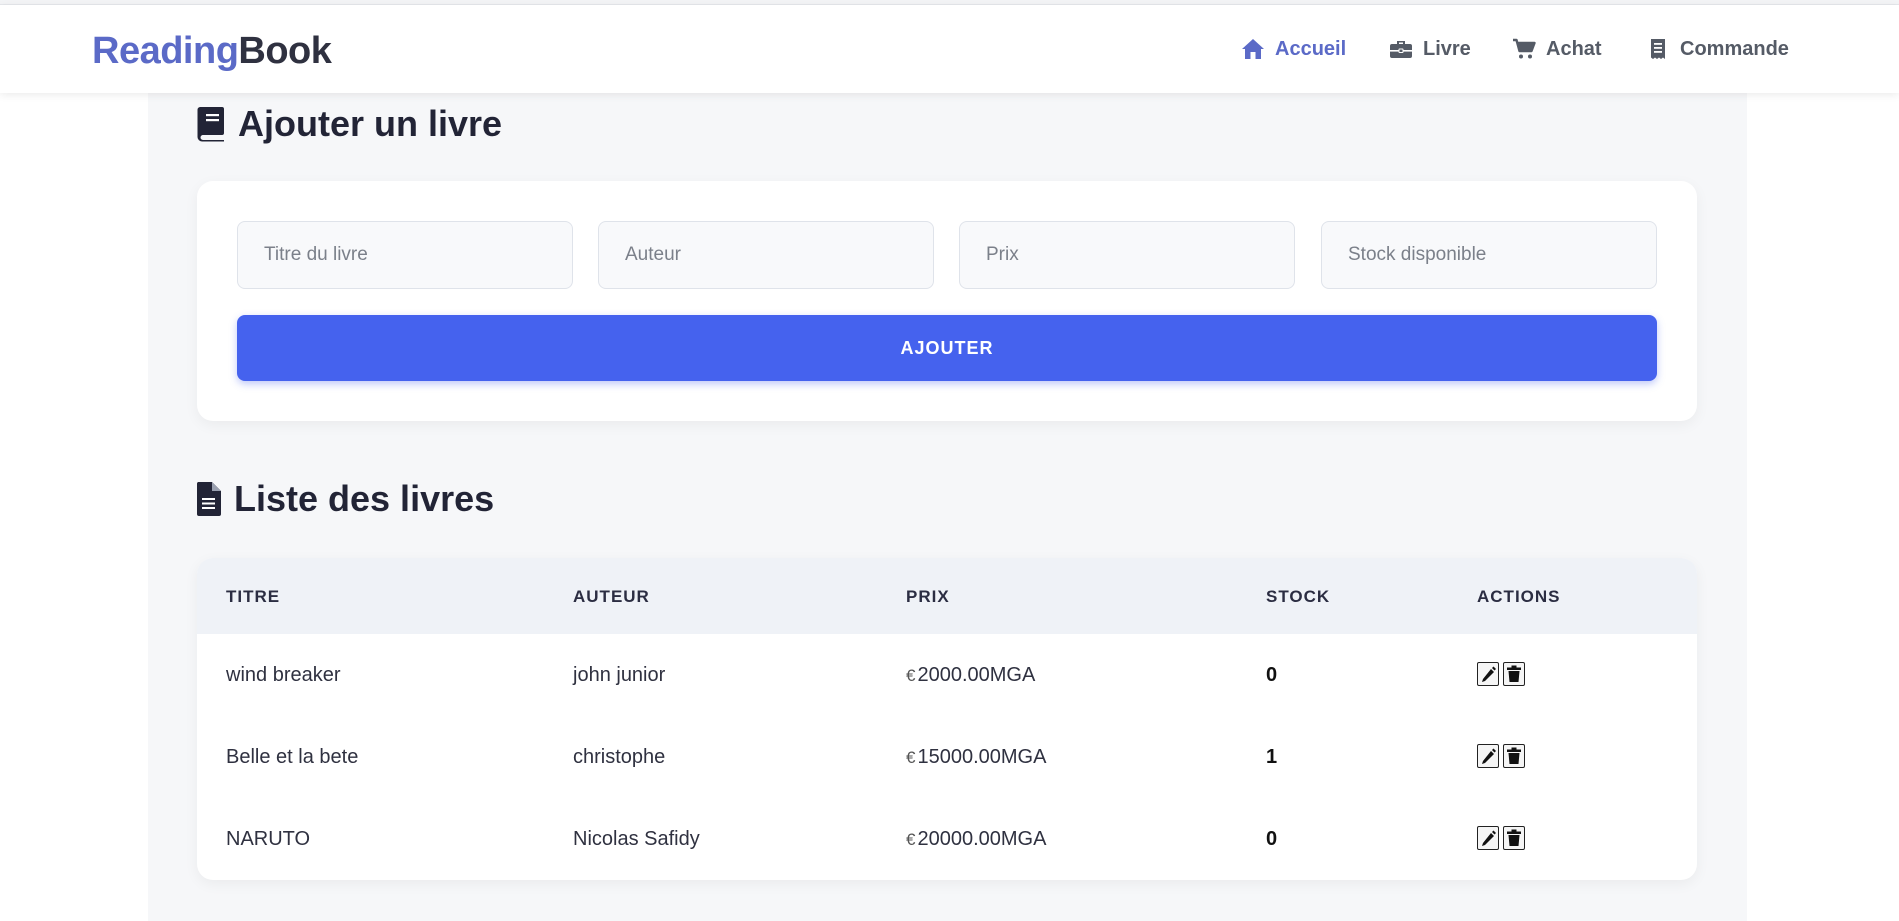 This screenshot has width=1899, height=921. Describe the element at coordinates (766, 255) in the screenshot. I see `author-input` at that location.